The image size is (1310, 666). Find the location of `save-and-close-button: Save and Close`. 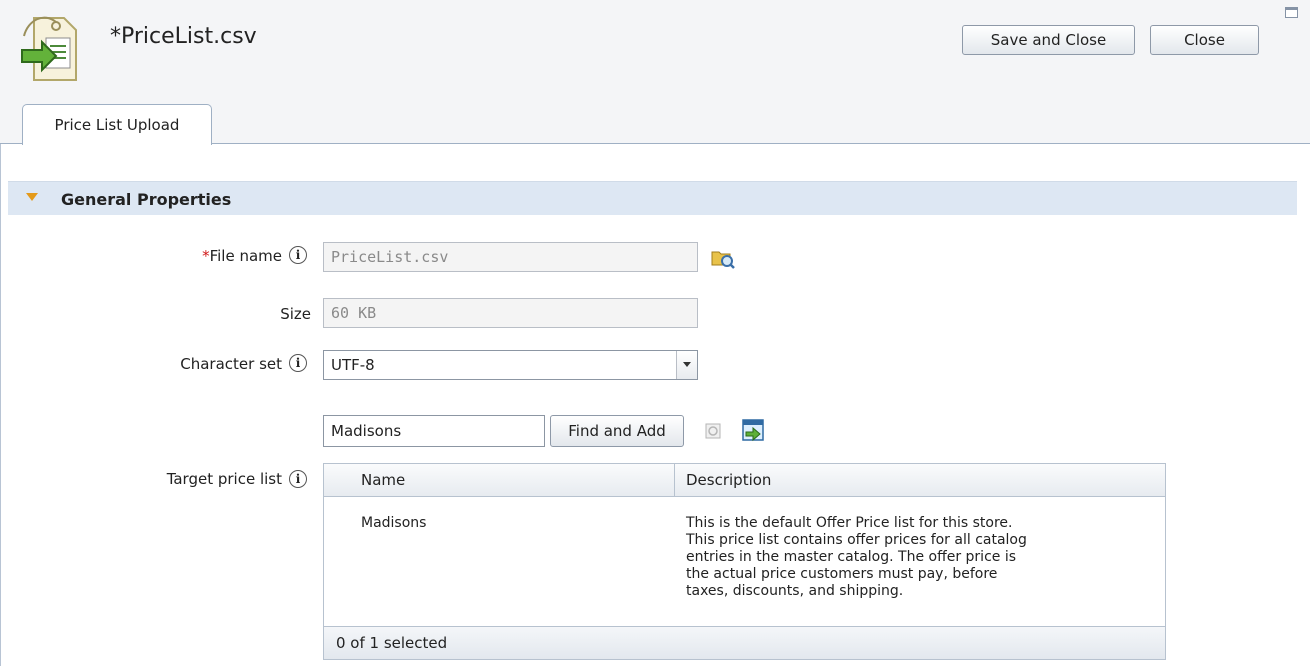

save-and-close-button: Save and Close is located at coordinates (1048, 40).